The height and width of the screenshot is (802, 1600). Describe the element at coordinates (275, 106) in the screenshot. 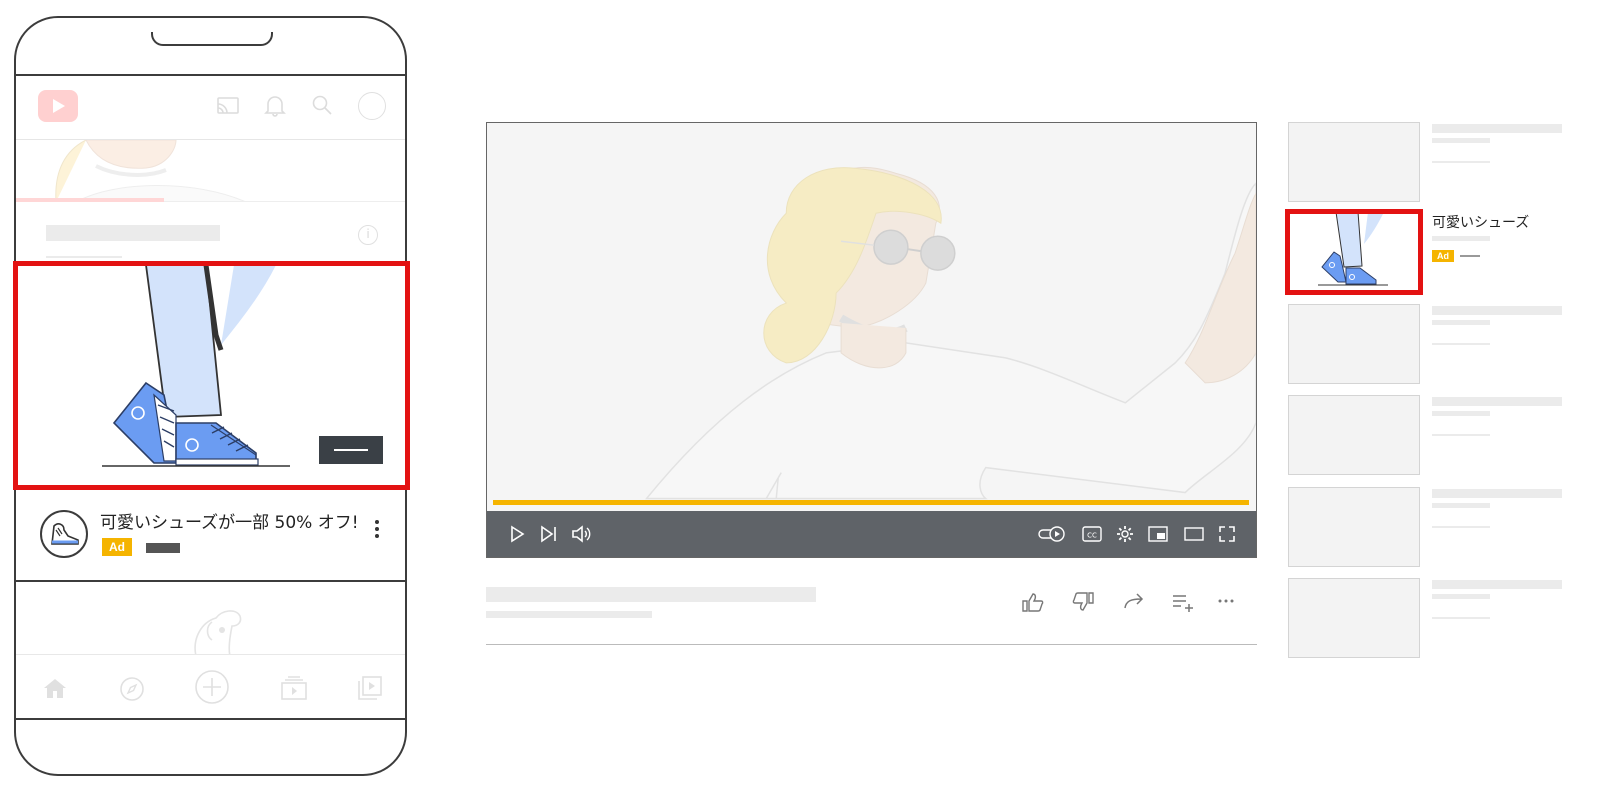

I see `notifications-bell-icon` at that location.